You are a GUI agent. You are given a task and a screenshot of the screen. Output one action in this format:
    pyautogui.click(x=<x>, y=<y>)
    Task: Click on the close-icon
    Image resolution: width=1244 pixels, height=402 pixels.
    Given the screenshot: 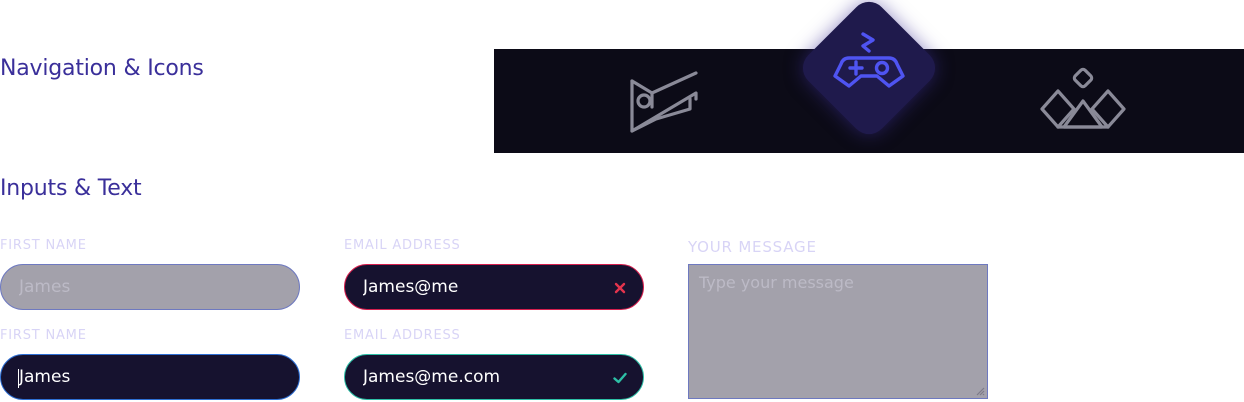 What is the action you would take?
    pyautogui.click(x=620, y=288)
    